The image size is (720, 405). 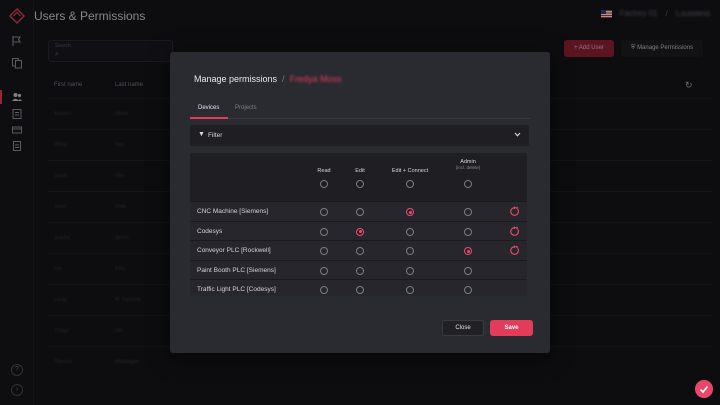 I want to click on select-all-edit-connect-radio, so click(x=410, y=184).